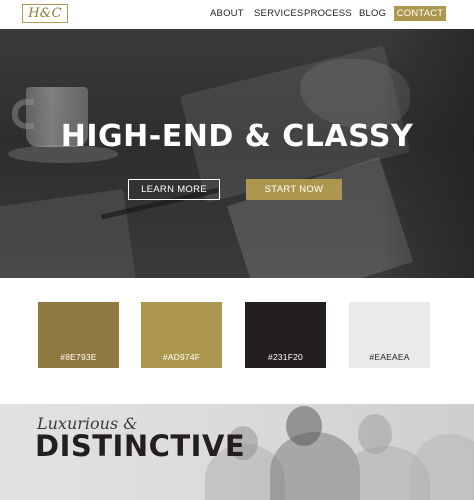  I want to click on logo-text: H&C, so click(45, 13).